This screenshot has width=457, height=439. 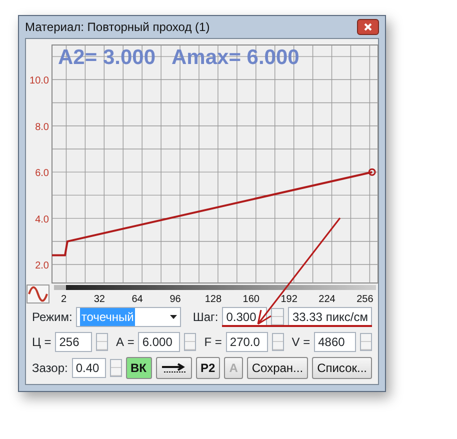 What do you see at coordinates (208, 368) in the screenshot?
I see `toolbar-button: P2` at bounding box center [208, 368].